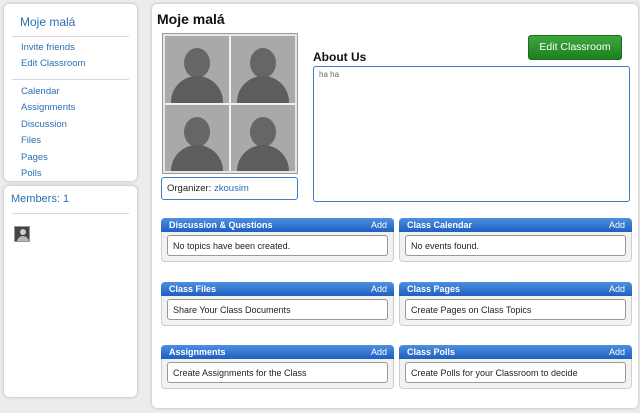 The image size is (640, 413). I want to click on sidebar-item-invite-friends: Invite friends, so click(70, 48).